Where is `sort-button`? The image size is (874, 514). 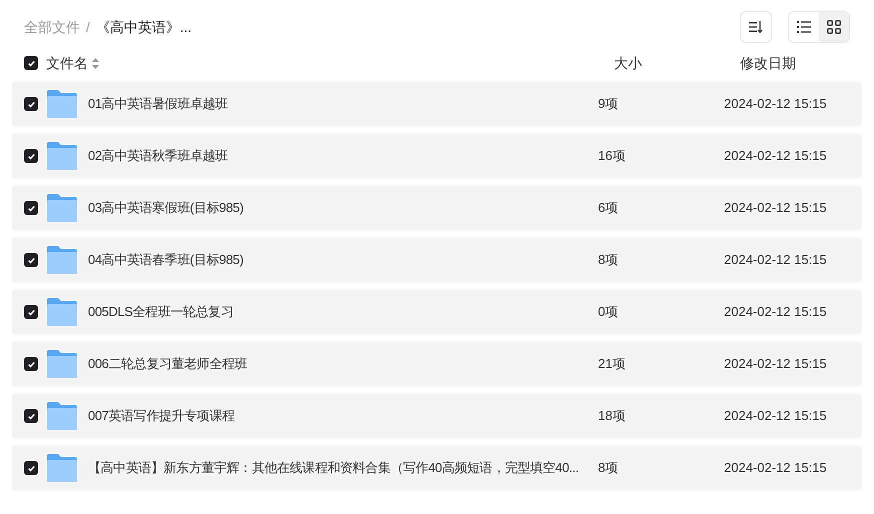
sort-button is located at coordinates (756, 27).